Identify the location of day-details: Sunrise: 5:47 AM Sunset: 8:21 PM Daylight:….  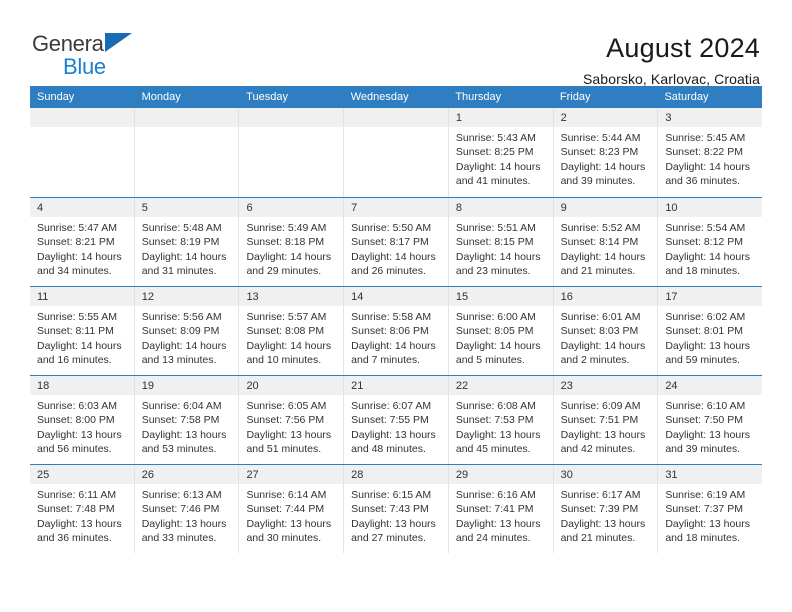
(82, 248).